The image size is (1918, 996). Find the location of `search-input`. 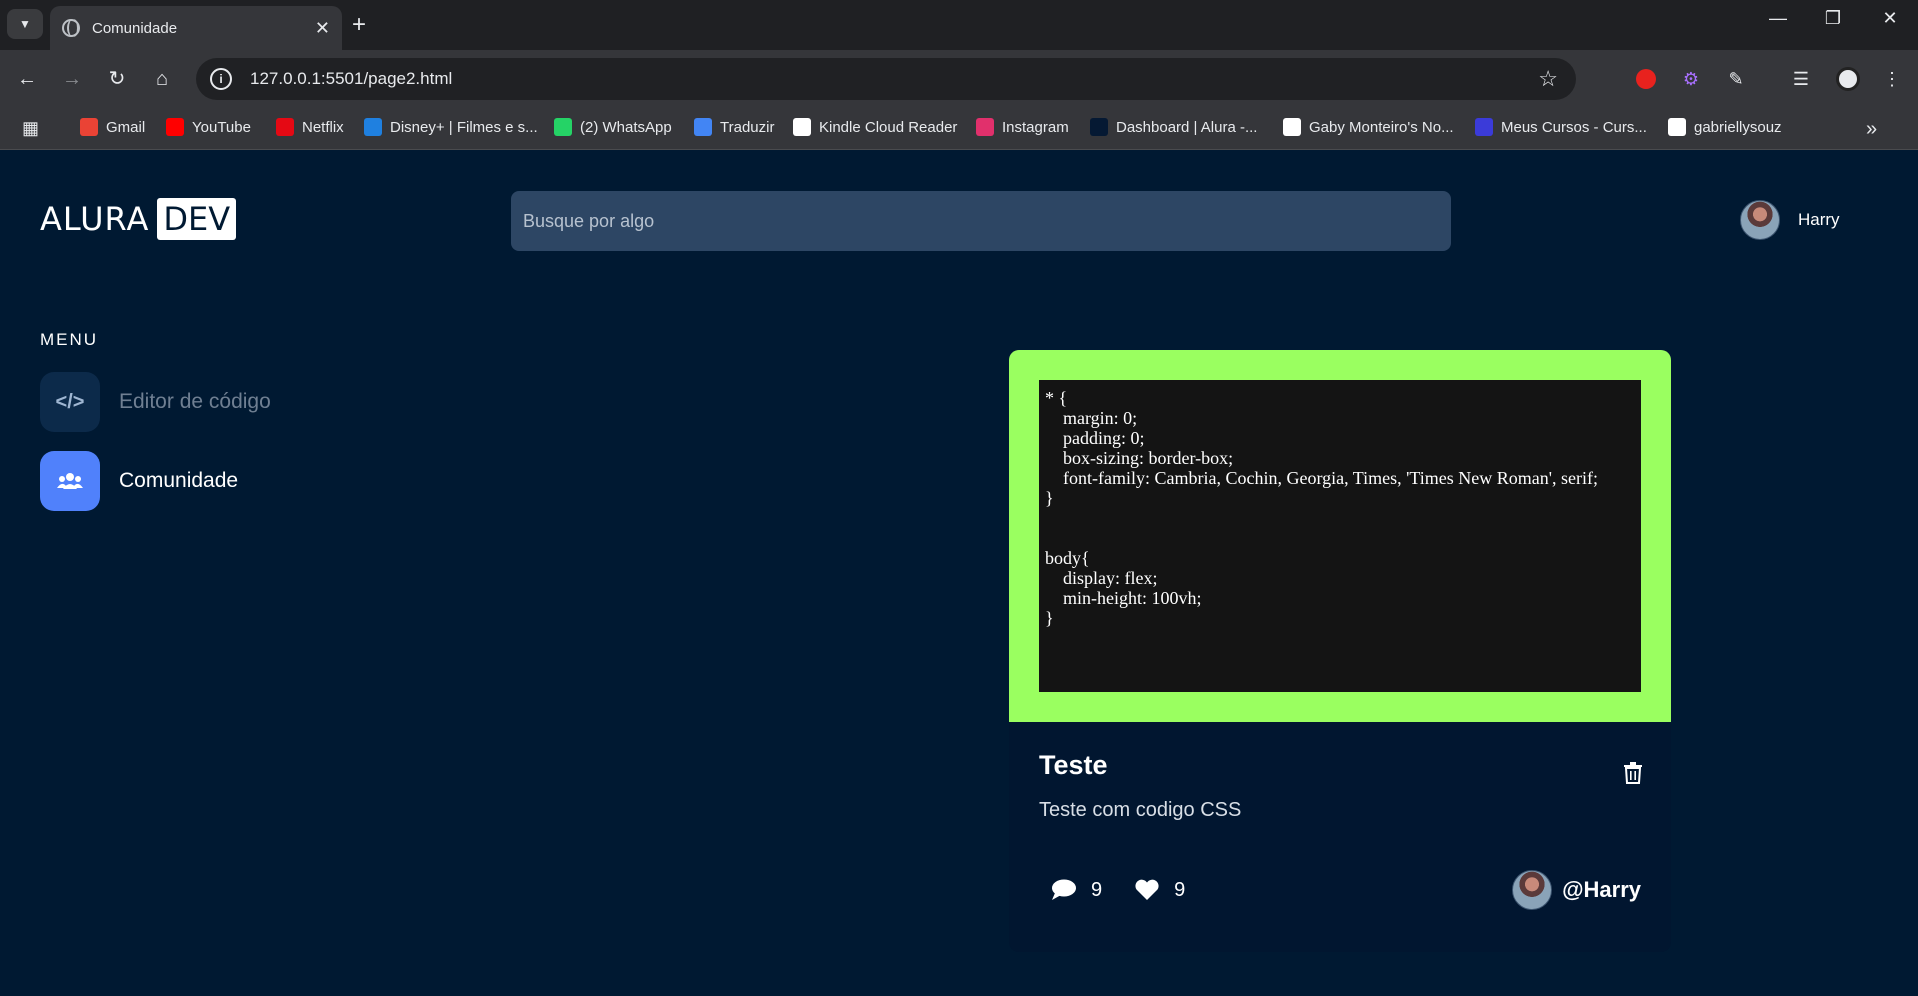

search-input is located at coordinates (981, 221).